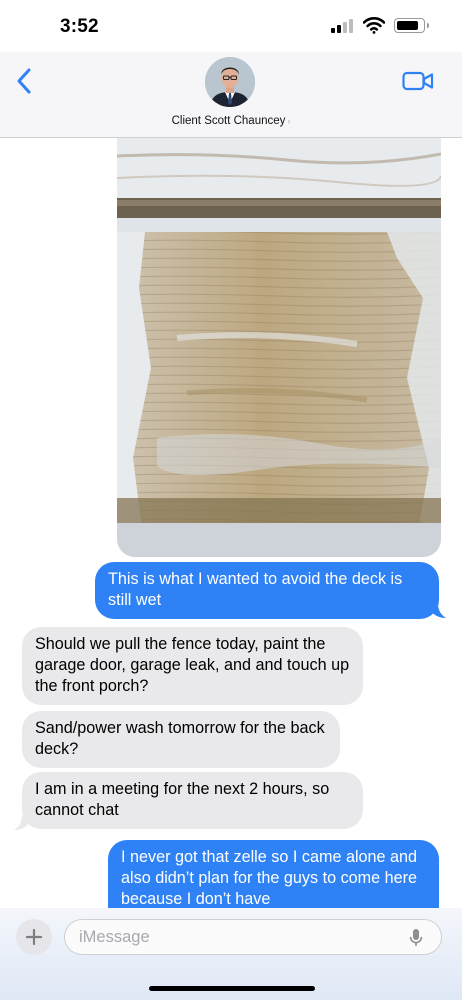 The height and width of the screenshot is (1000, 462). Describe the element at coordinates (79, 26) in the screenshot. I see `status-time: 3:52` at that location.